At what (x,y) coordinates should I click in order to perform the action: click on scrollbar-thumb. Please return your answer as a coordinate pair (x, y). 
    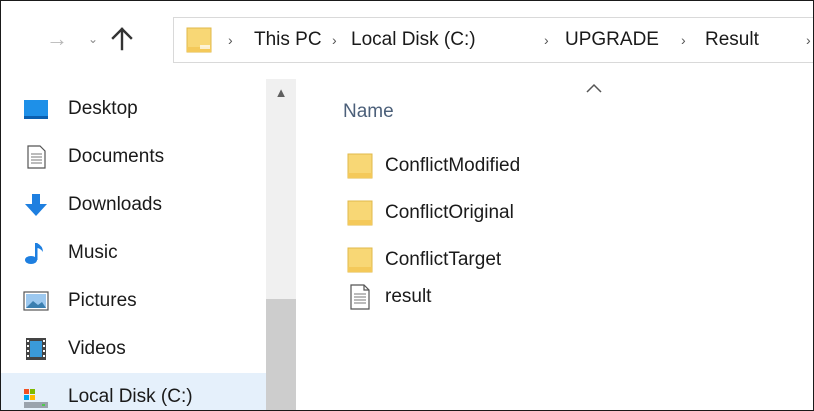
    Looking at the image, I should click on (281, 354).